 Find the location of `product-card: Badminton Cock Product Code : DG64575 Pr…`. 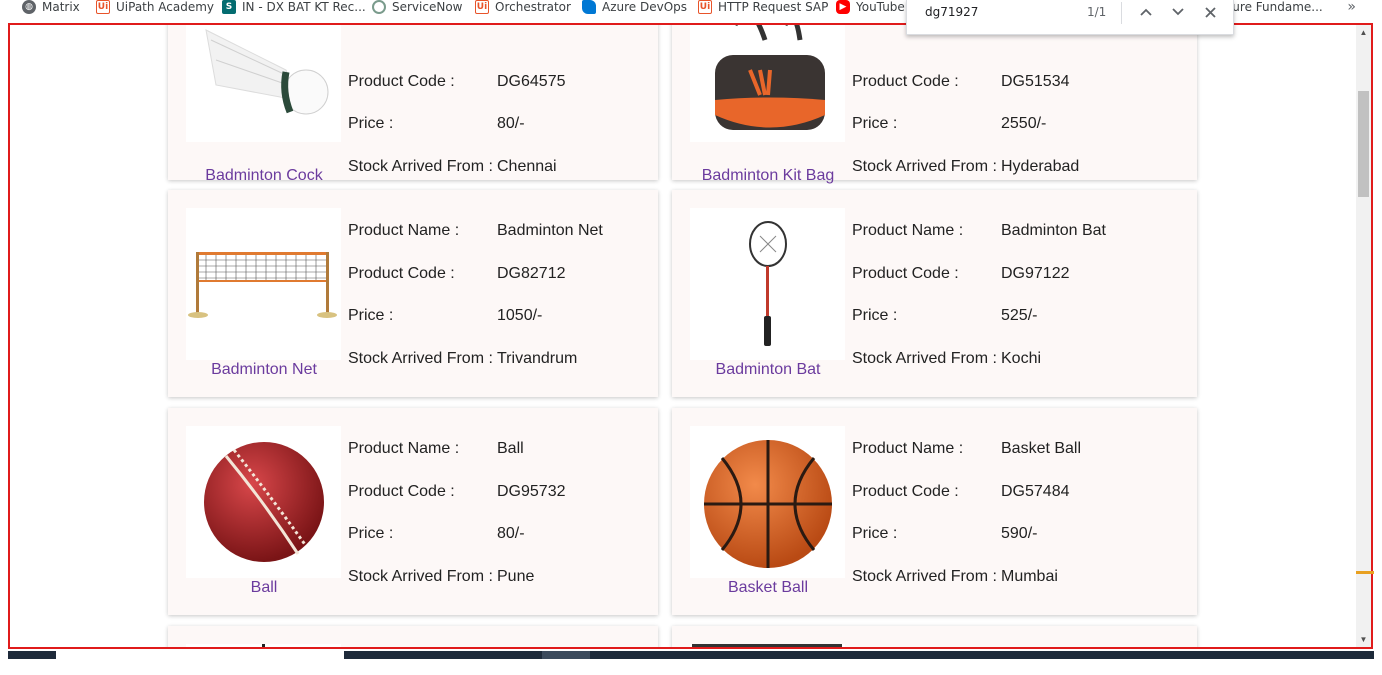

product-card: Badminton Cock Product Code : DG64575 Pr… is located at coordinates (413, 104).